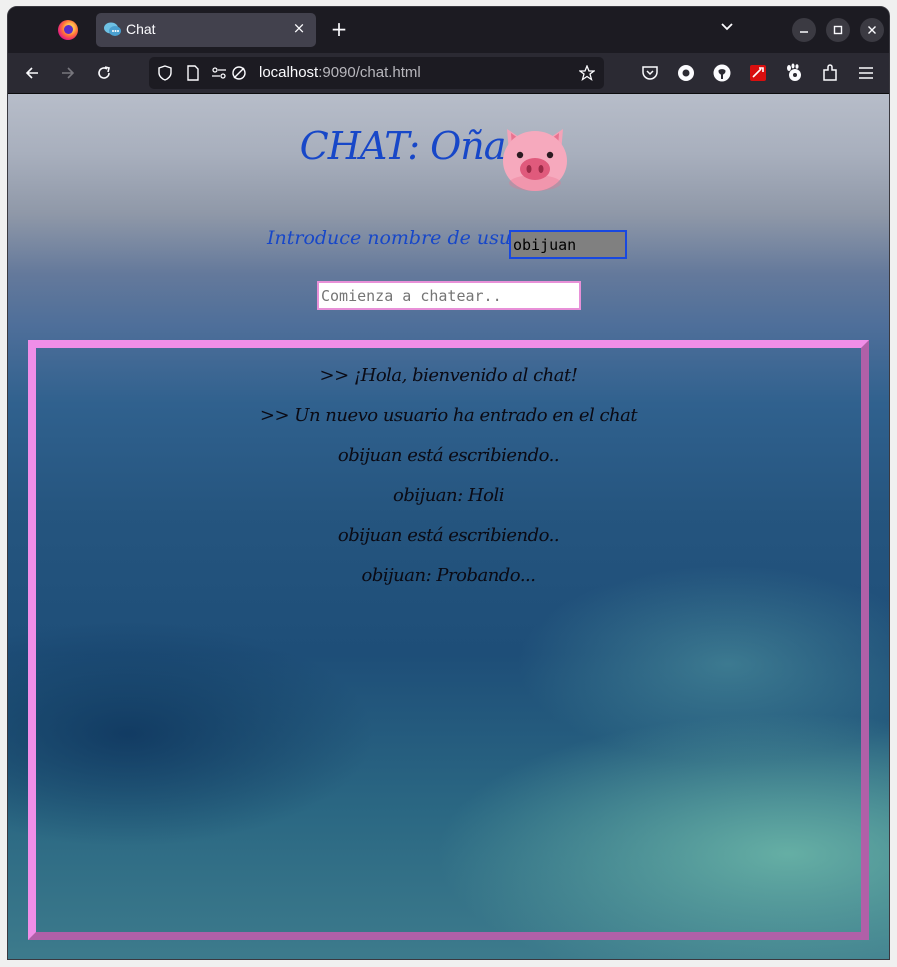  I want to click on firefox-logo-icon, so click(68, 30).